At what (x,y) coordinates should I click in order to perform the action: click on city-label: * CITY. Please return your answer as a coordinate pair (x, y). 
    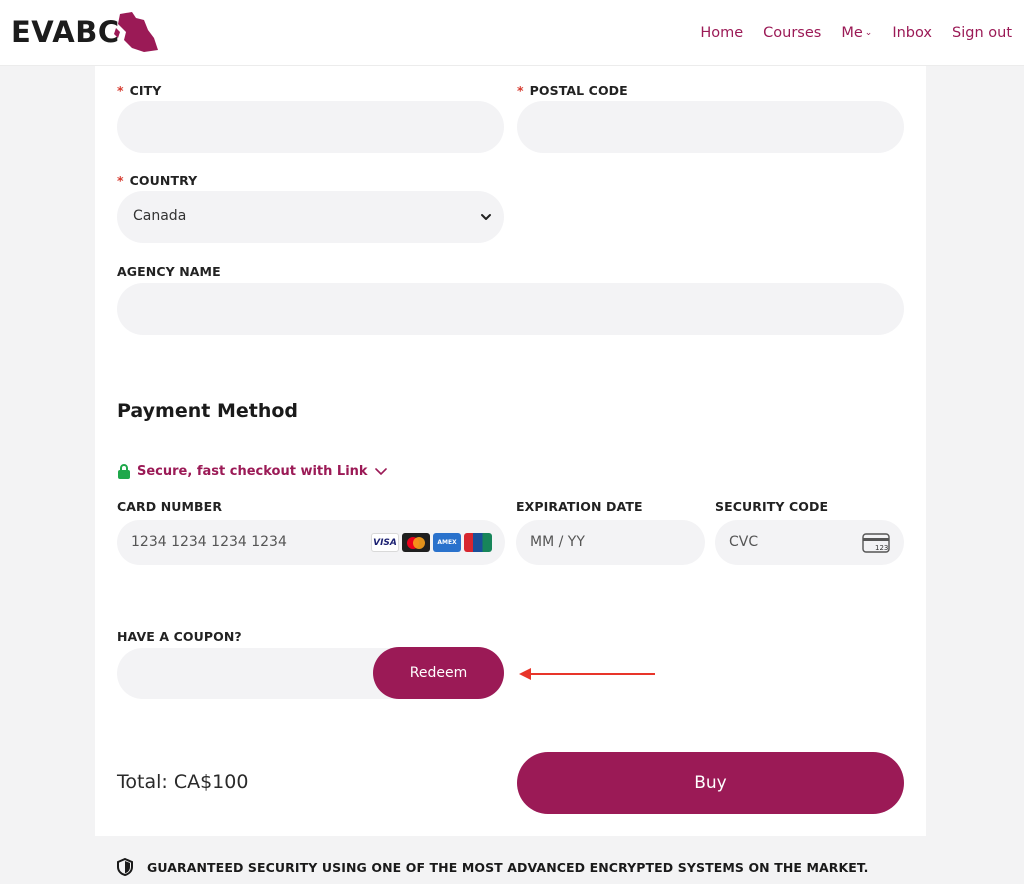
    Looking at the image, I should click on (139, 90).